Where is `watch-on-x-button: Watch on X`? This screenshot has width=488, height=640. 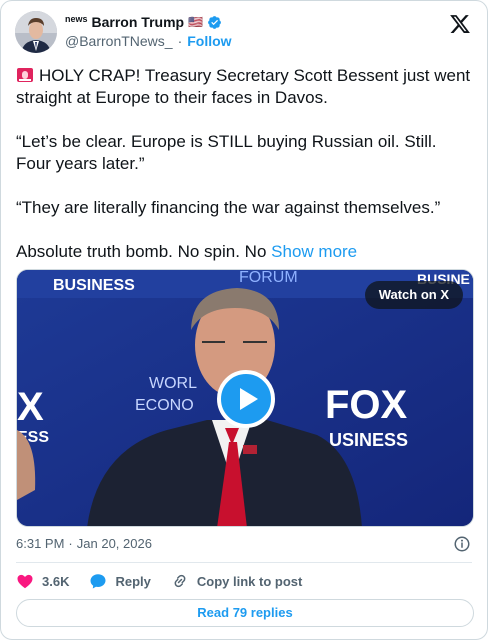 watch-on-x-button: Watch on X is located at coordinates (413, 295).